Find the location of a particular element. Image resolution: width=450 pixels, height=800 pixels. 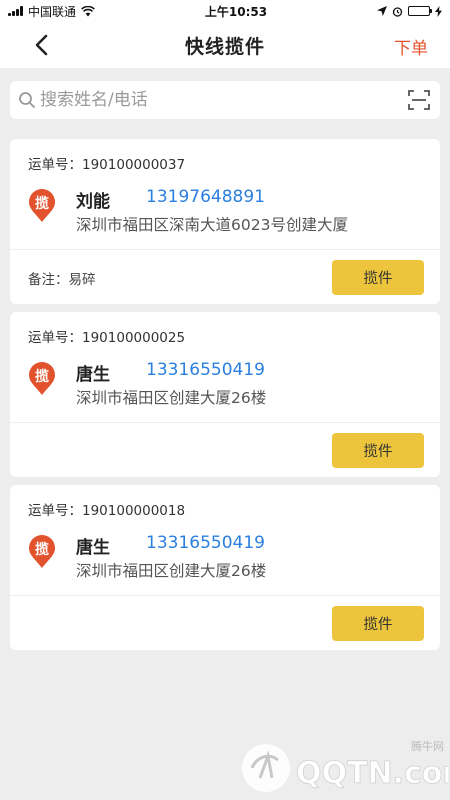

location-arrow-icon is located at coordinates (382, 11).